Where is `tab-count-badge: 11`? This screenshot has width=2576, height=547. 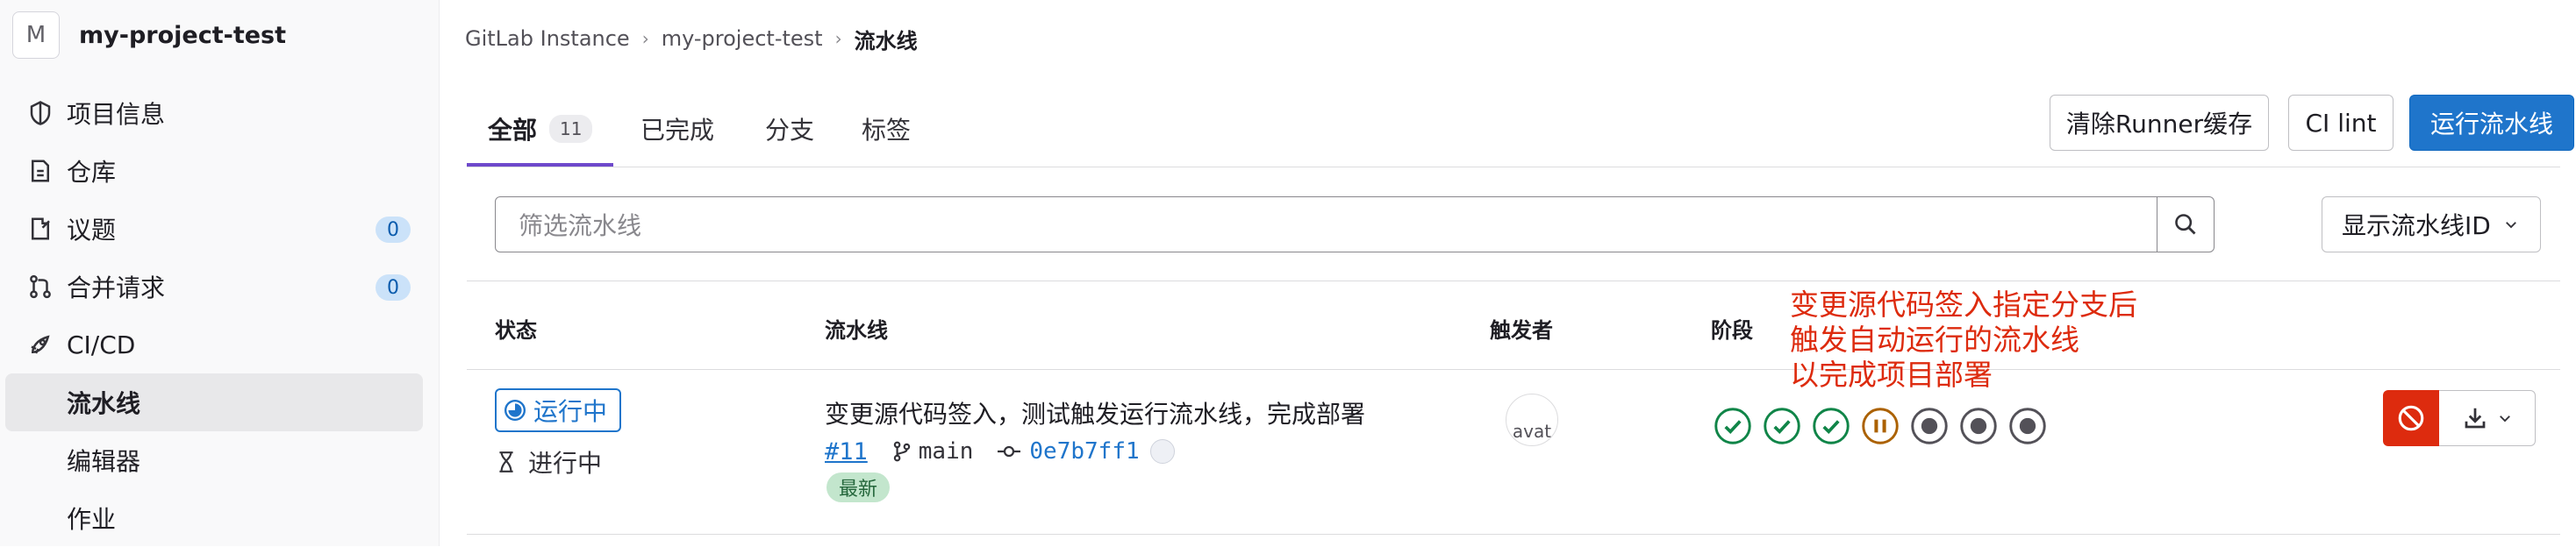 tab-count-badge: 11 is located at coordinates (571, 129).